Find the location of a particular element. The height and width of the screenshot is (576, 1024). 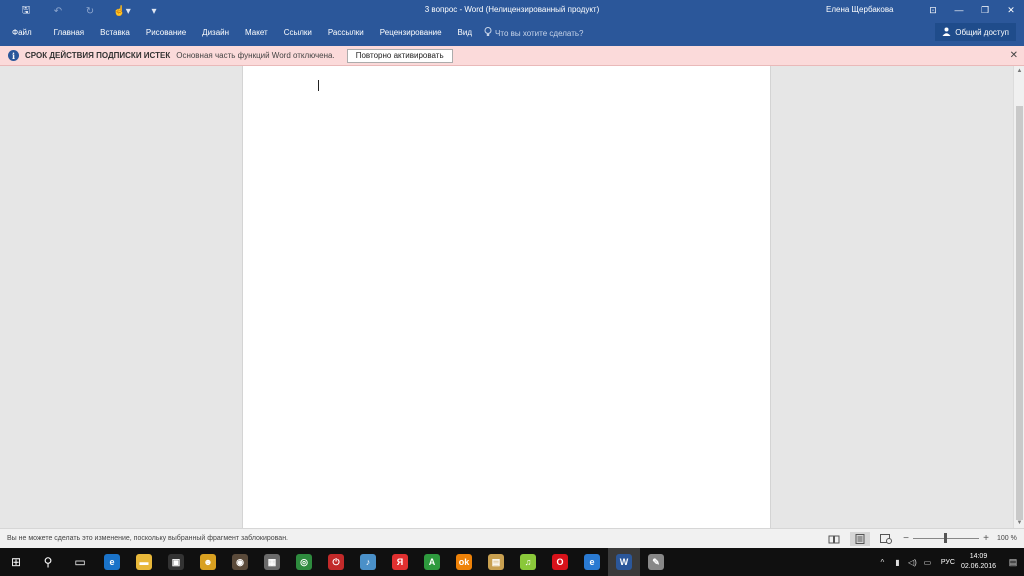

task-view-icon: ▭ is located at coordinates (80, 562).